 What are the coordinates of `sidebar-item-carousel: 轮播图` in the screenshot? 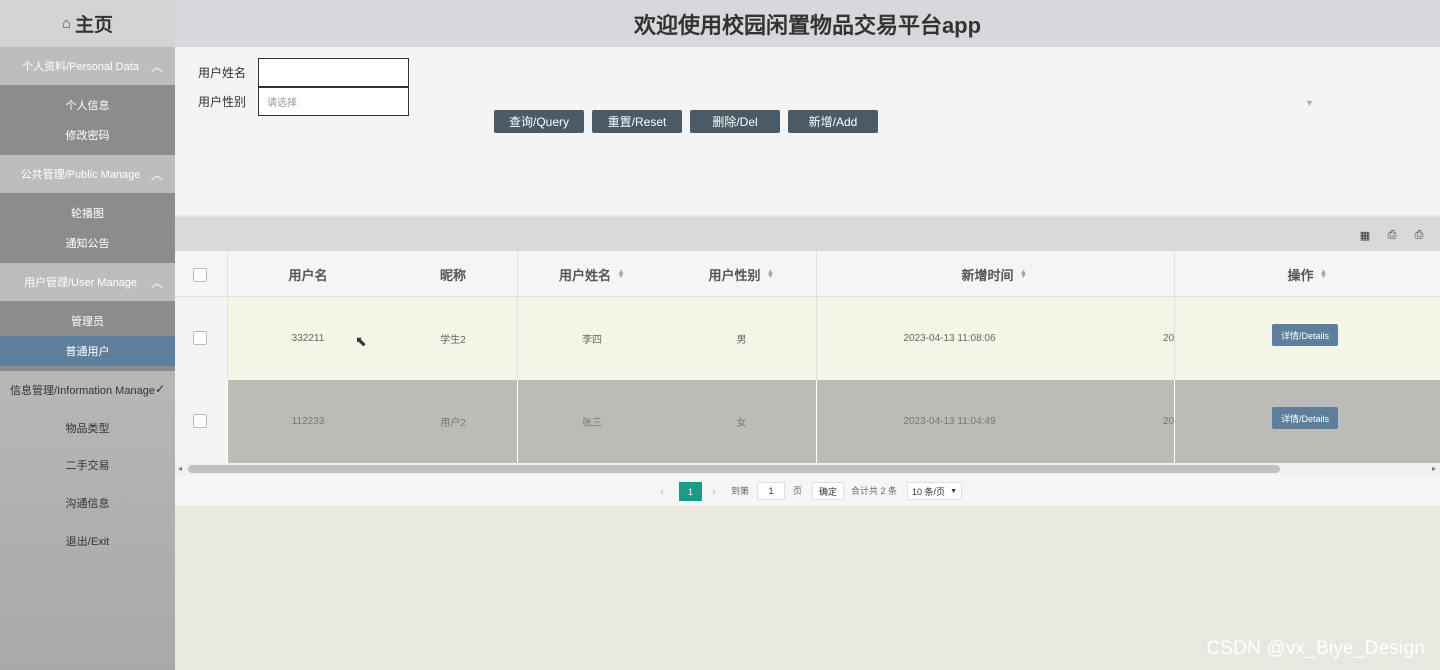 It's located at (87, 213).